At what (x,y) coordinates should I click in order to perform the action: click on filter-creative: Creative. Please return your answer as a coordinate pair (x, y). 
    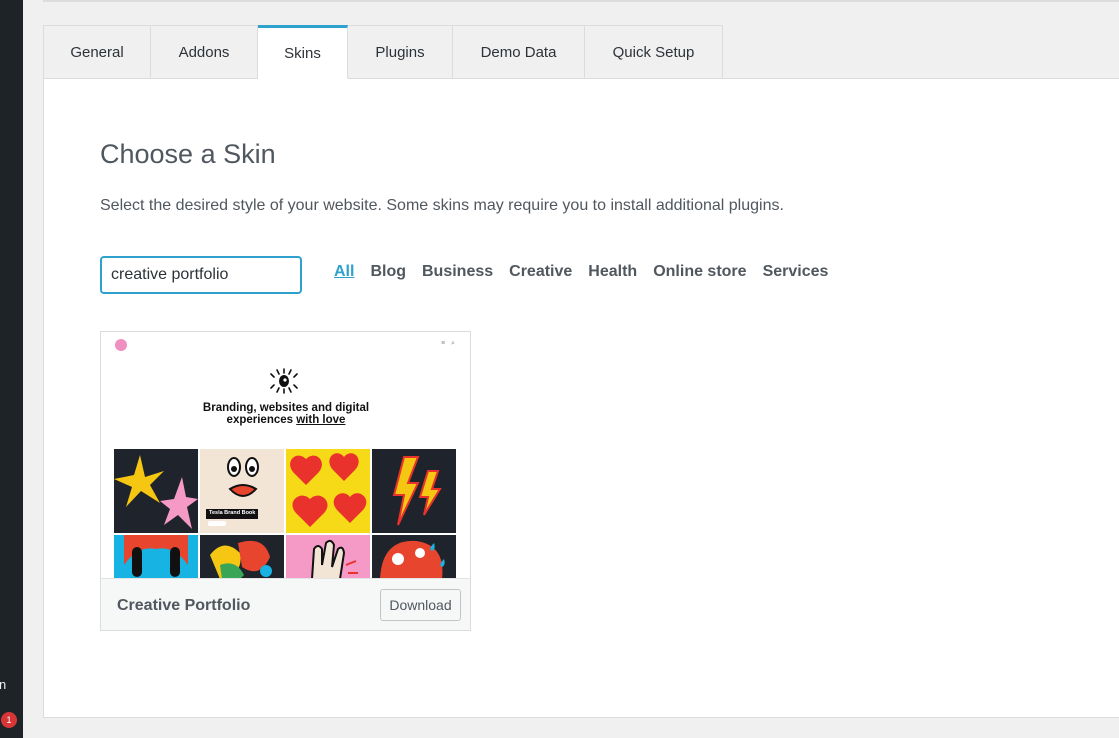
    Looking at the image, I should click on (540, 272).